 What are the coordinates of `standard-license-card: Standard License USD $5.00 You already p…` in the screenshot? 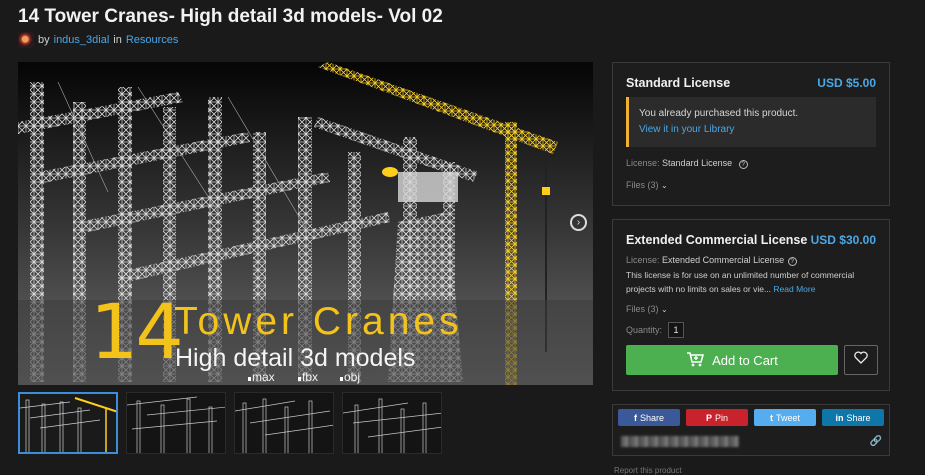 It's located at (751, 134).